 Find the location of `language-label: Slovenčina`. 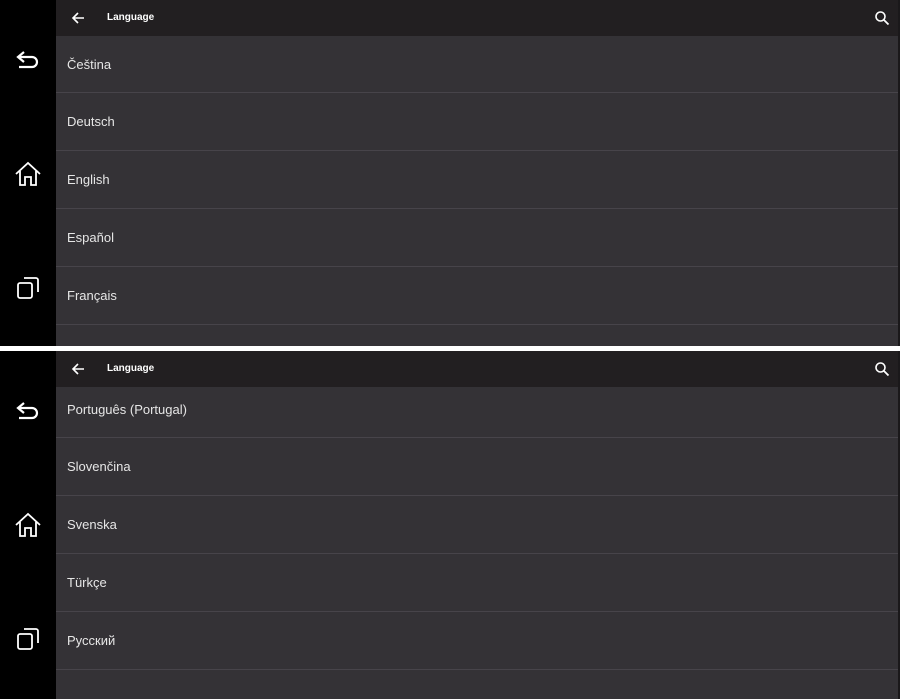

language-label: Slovenčina is located at coordinates (99, 466).